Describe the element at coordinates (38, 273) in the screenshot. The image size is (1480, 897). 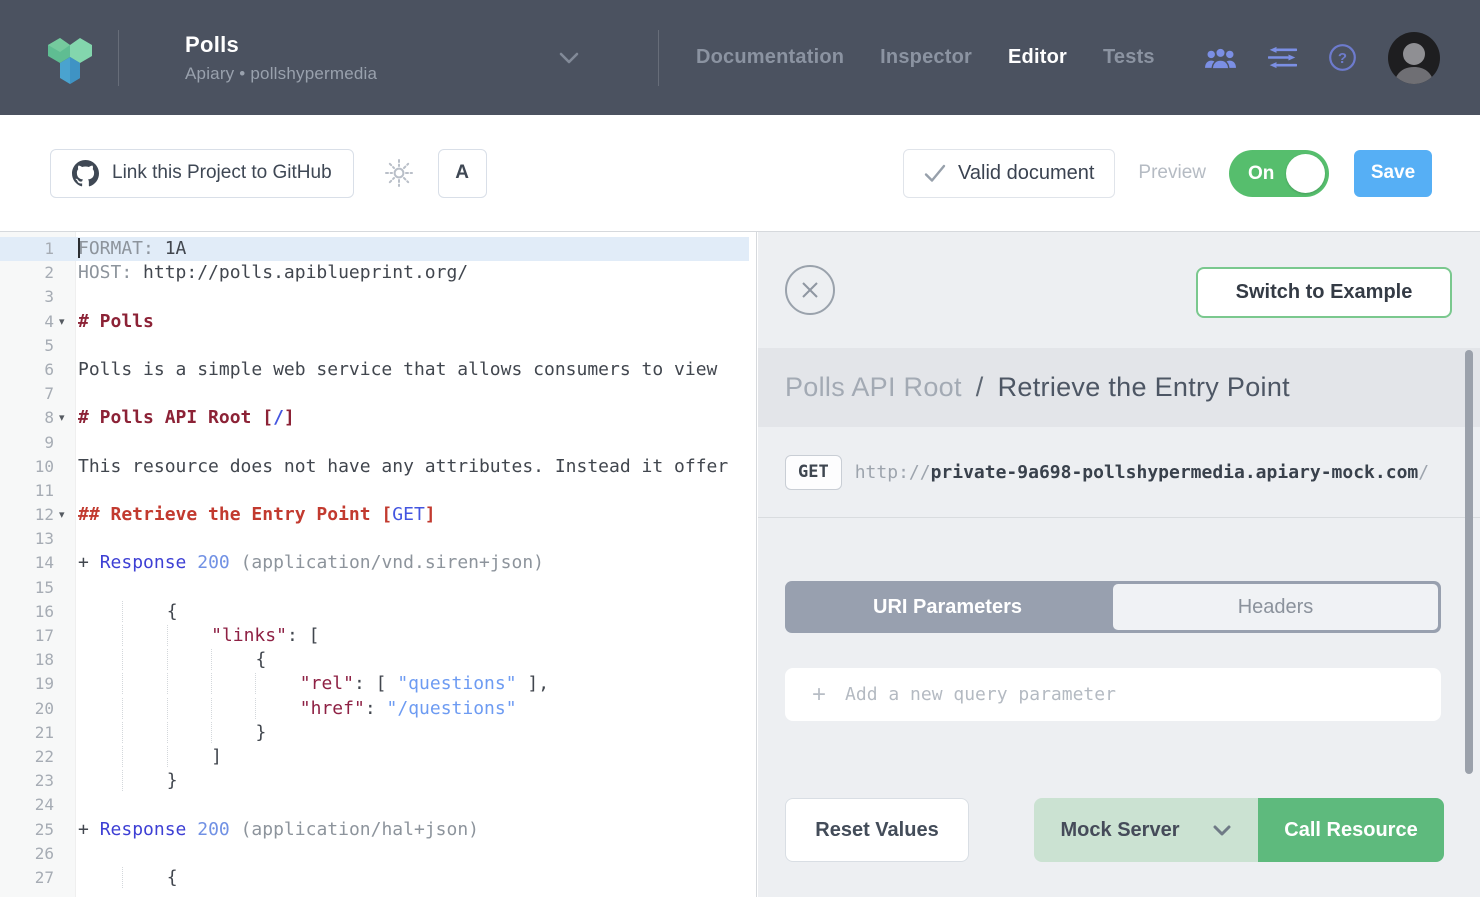
I see `line-gutter: 2` at that location.